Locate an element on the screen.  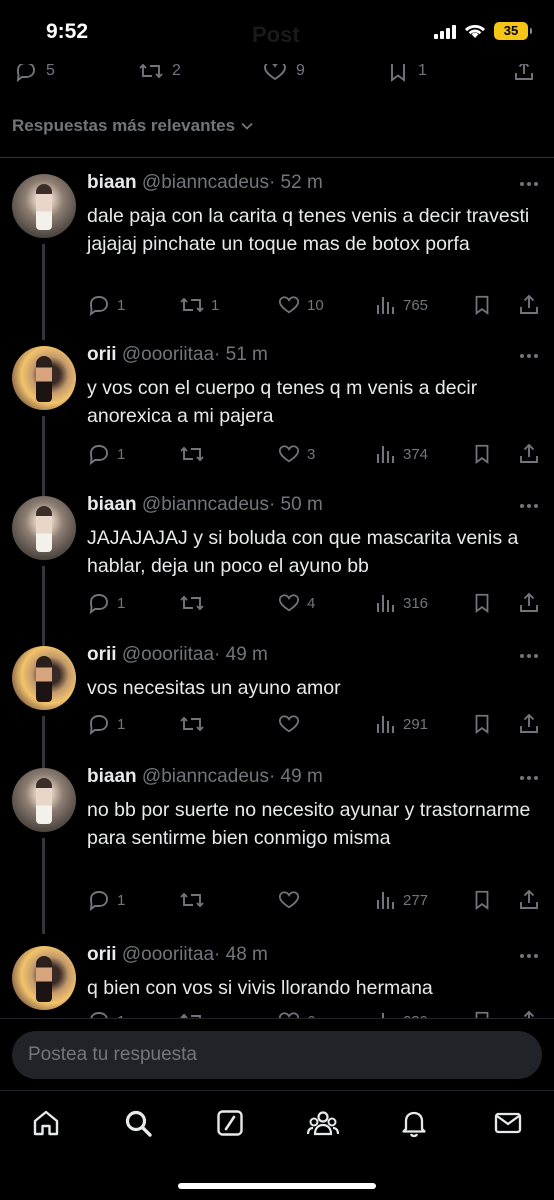
nav-home is located at coordinates (46, 1123).